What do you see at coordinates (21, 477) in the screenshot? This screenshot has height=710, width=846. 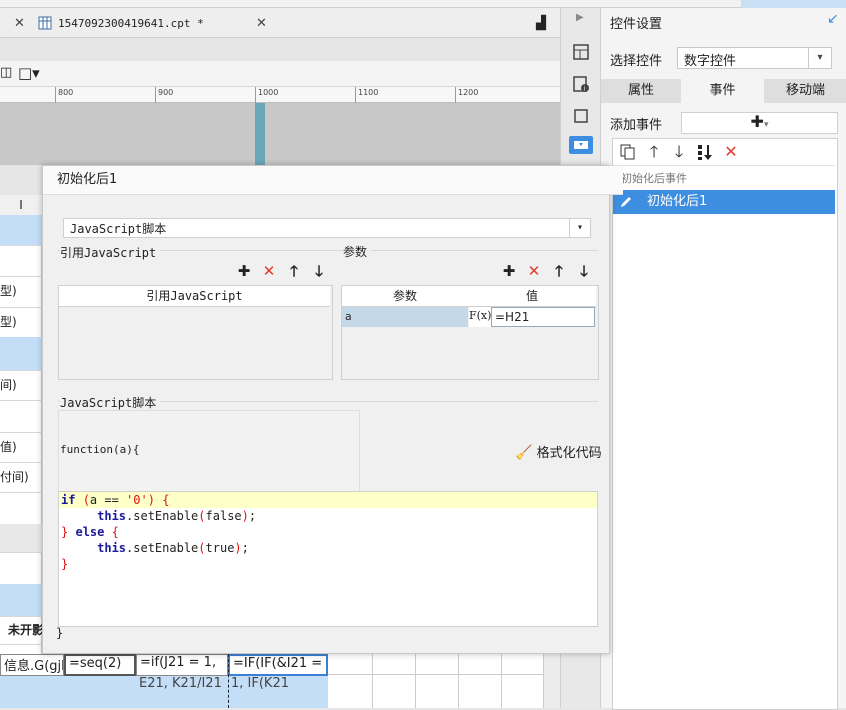 I see `sheet-row: 付间)` at bounding box center [21, 477].